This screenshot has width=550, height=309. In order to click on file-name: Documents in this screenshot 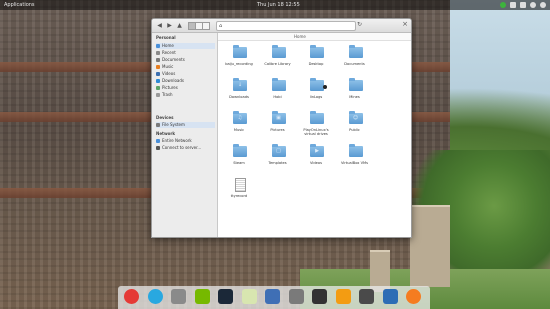, I will do `click(354, 64)`.